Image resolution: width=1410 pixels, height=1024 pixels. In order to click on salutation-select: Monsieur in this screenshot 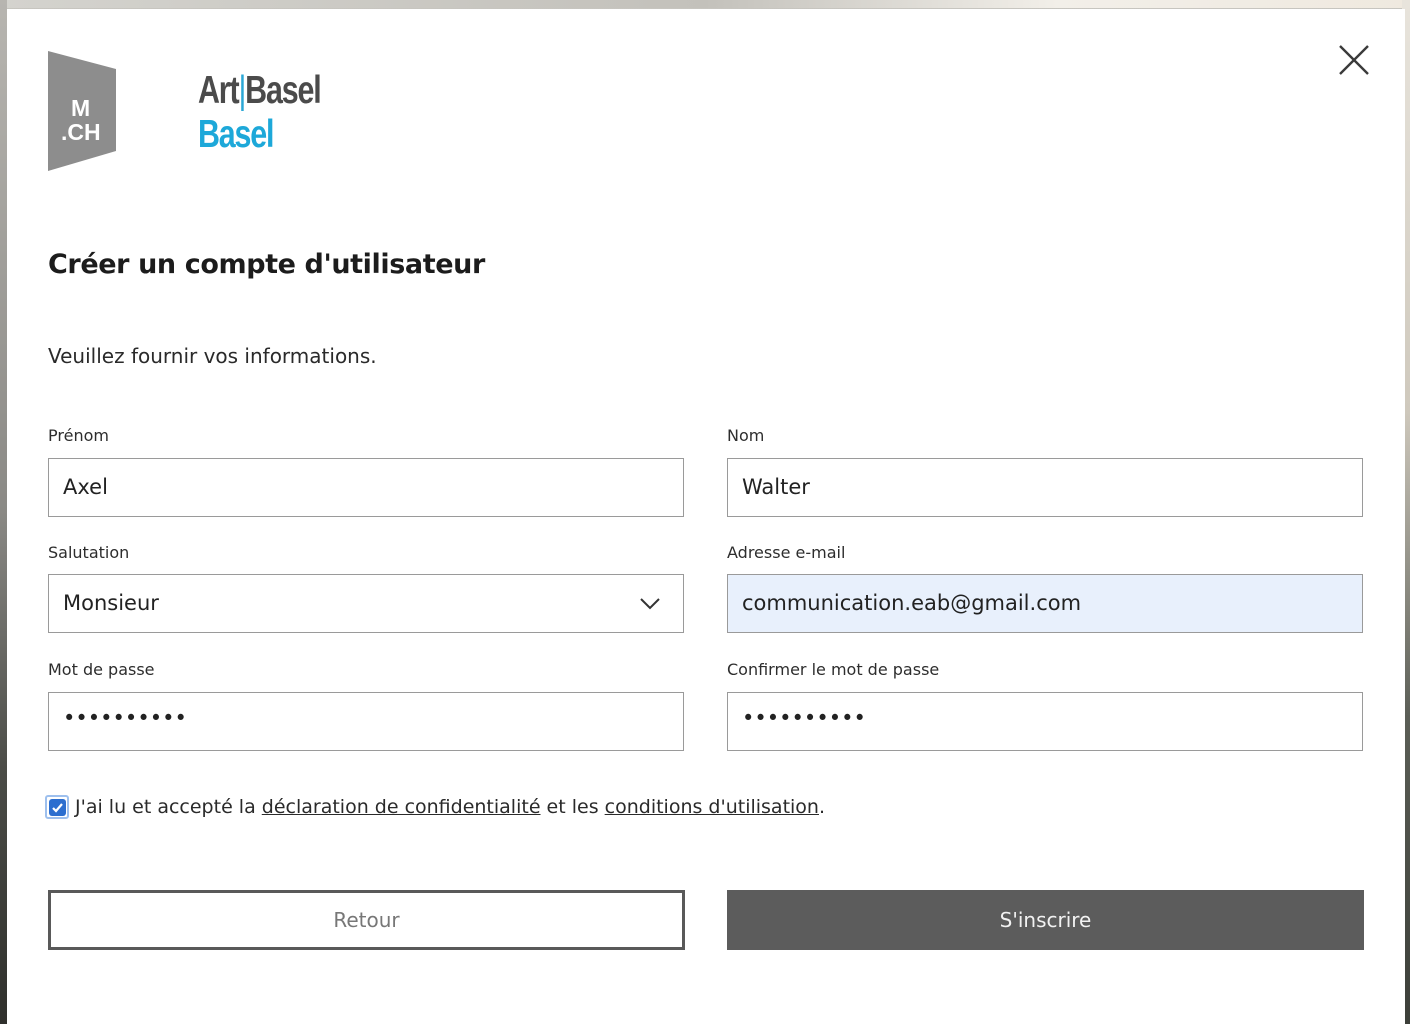, I will do `click(366, 603)`.